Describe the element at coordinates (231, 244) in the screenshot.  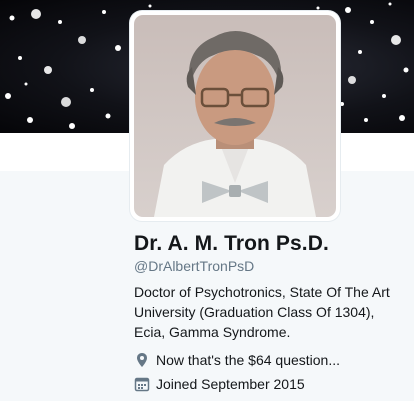
I see `display-name: Dr. A. M. Tron Ps.D.` at that location.